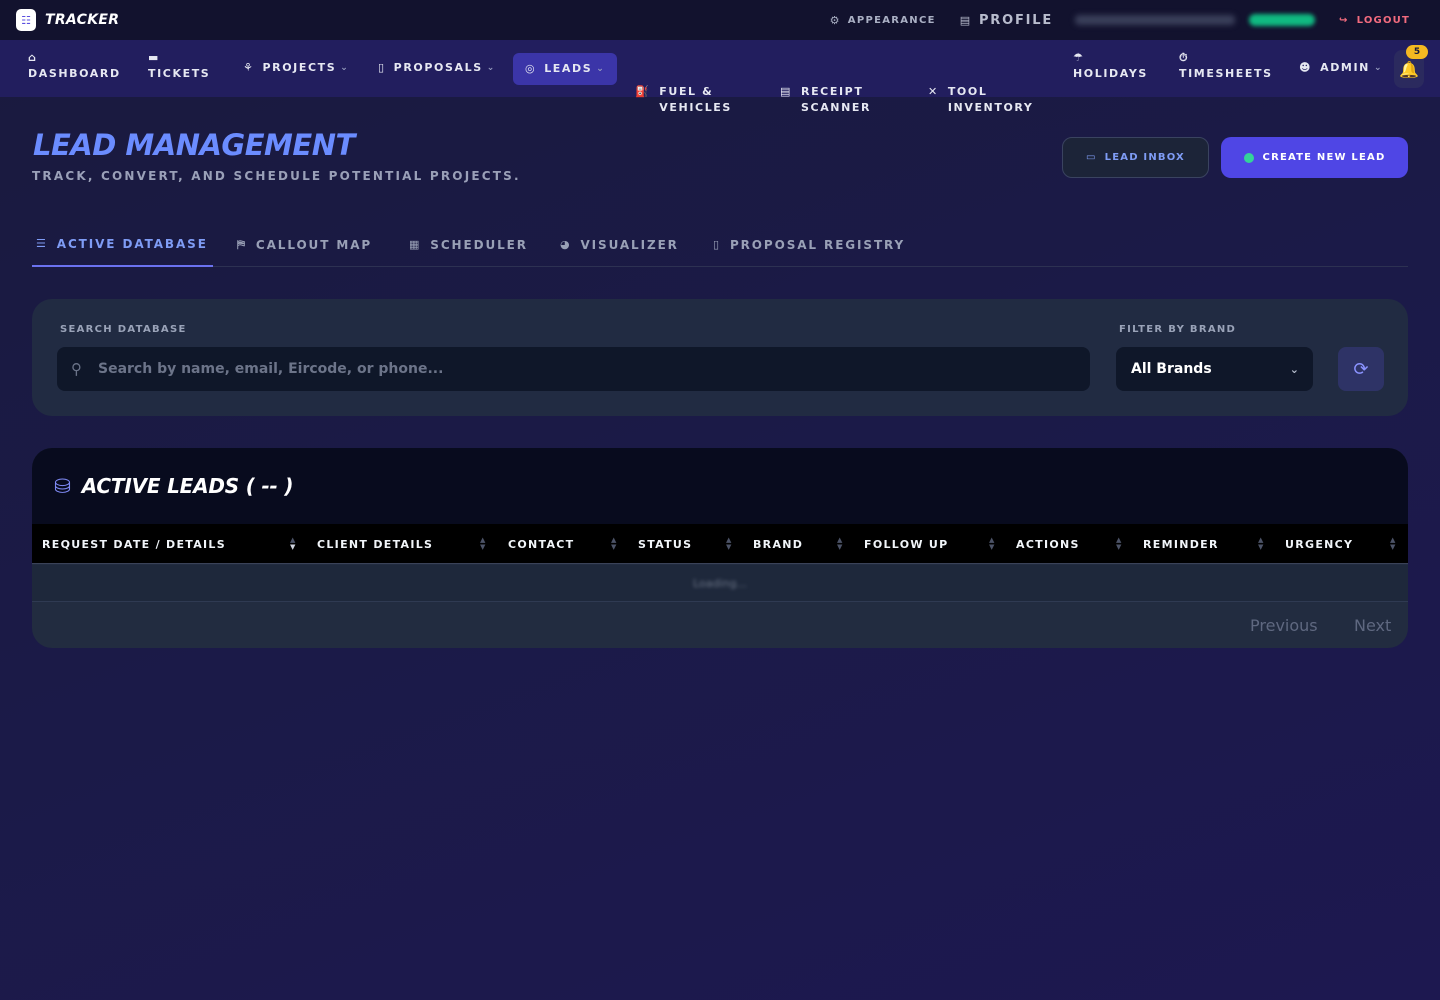  I want to click on inbox-icon: ▭, so click(1091, 157).